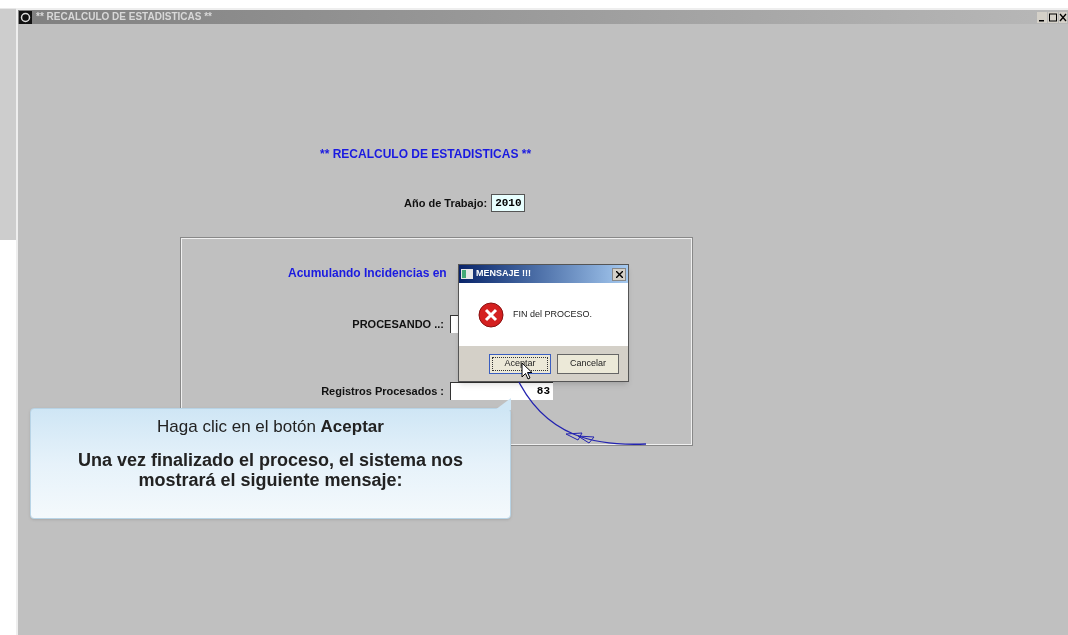 The image size is (1068, 635). What do you see at coordinates (491, 314) in the screenshot?
I see `error-icon` at bounding box center [491, 314].